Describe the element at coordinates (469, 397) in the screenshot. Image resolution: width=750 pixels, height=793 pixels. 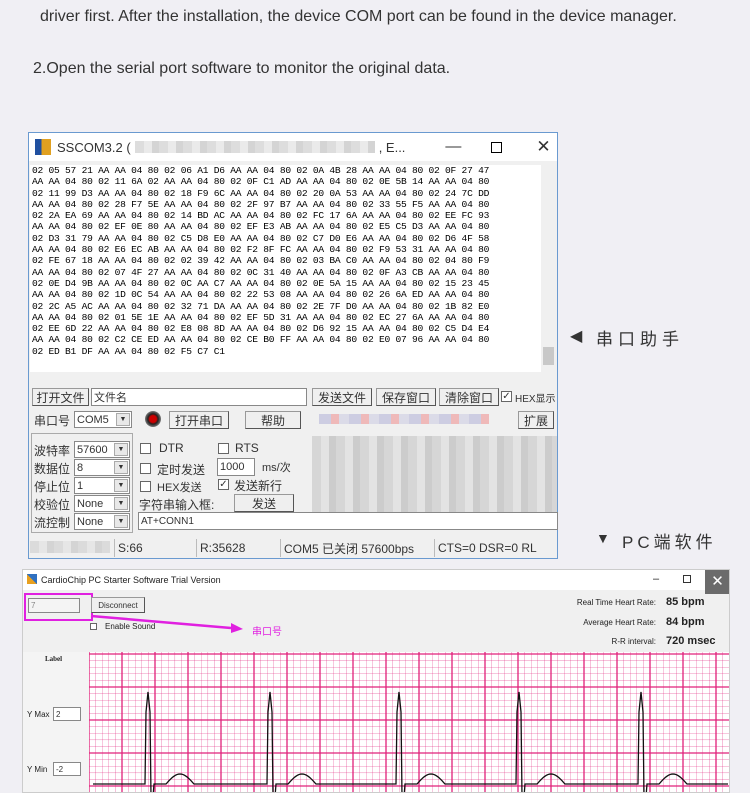
I see `clear-window-button: 清除窗口` at that location.